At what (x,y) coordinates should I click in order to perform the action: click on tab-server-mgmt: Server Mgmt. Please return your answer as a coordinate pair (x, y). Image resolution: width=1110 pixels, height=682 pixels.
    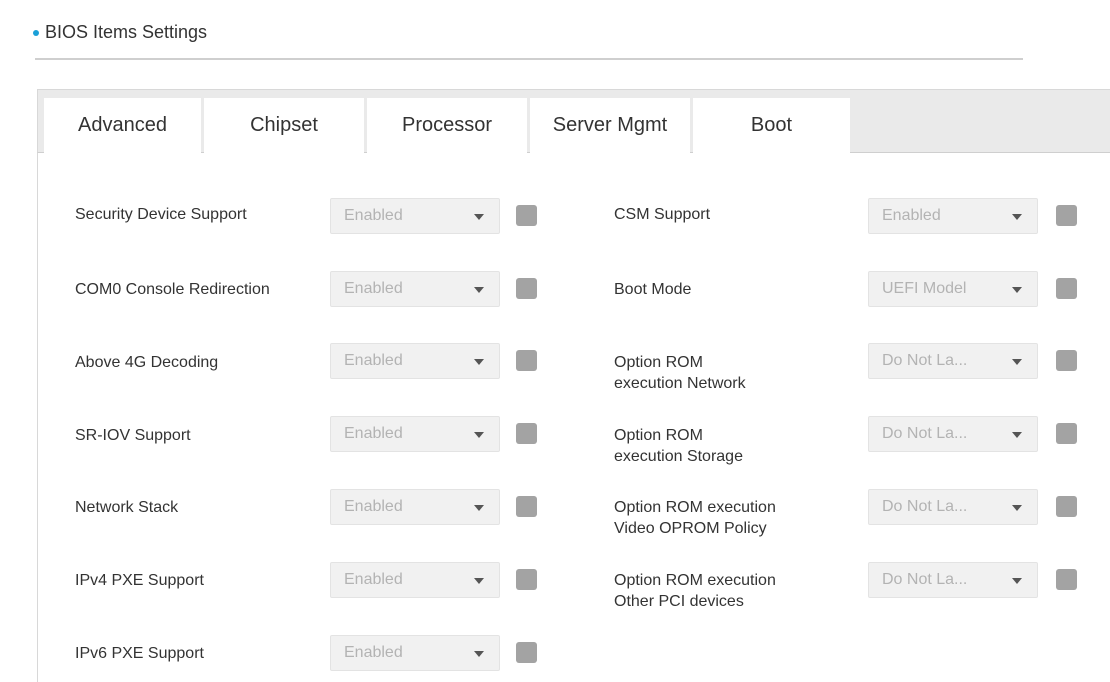
    Looking at the image, I should click on (610, 125).